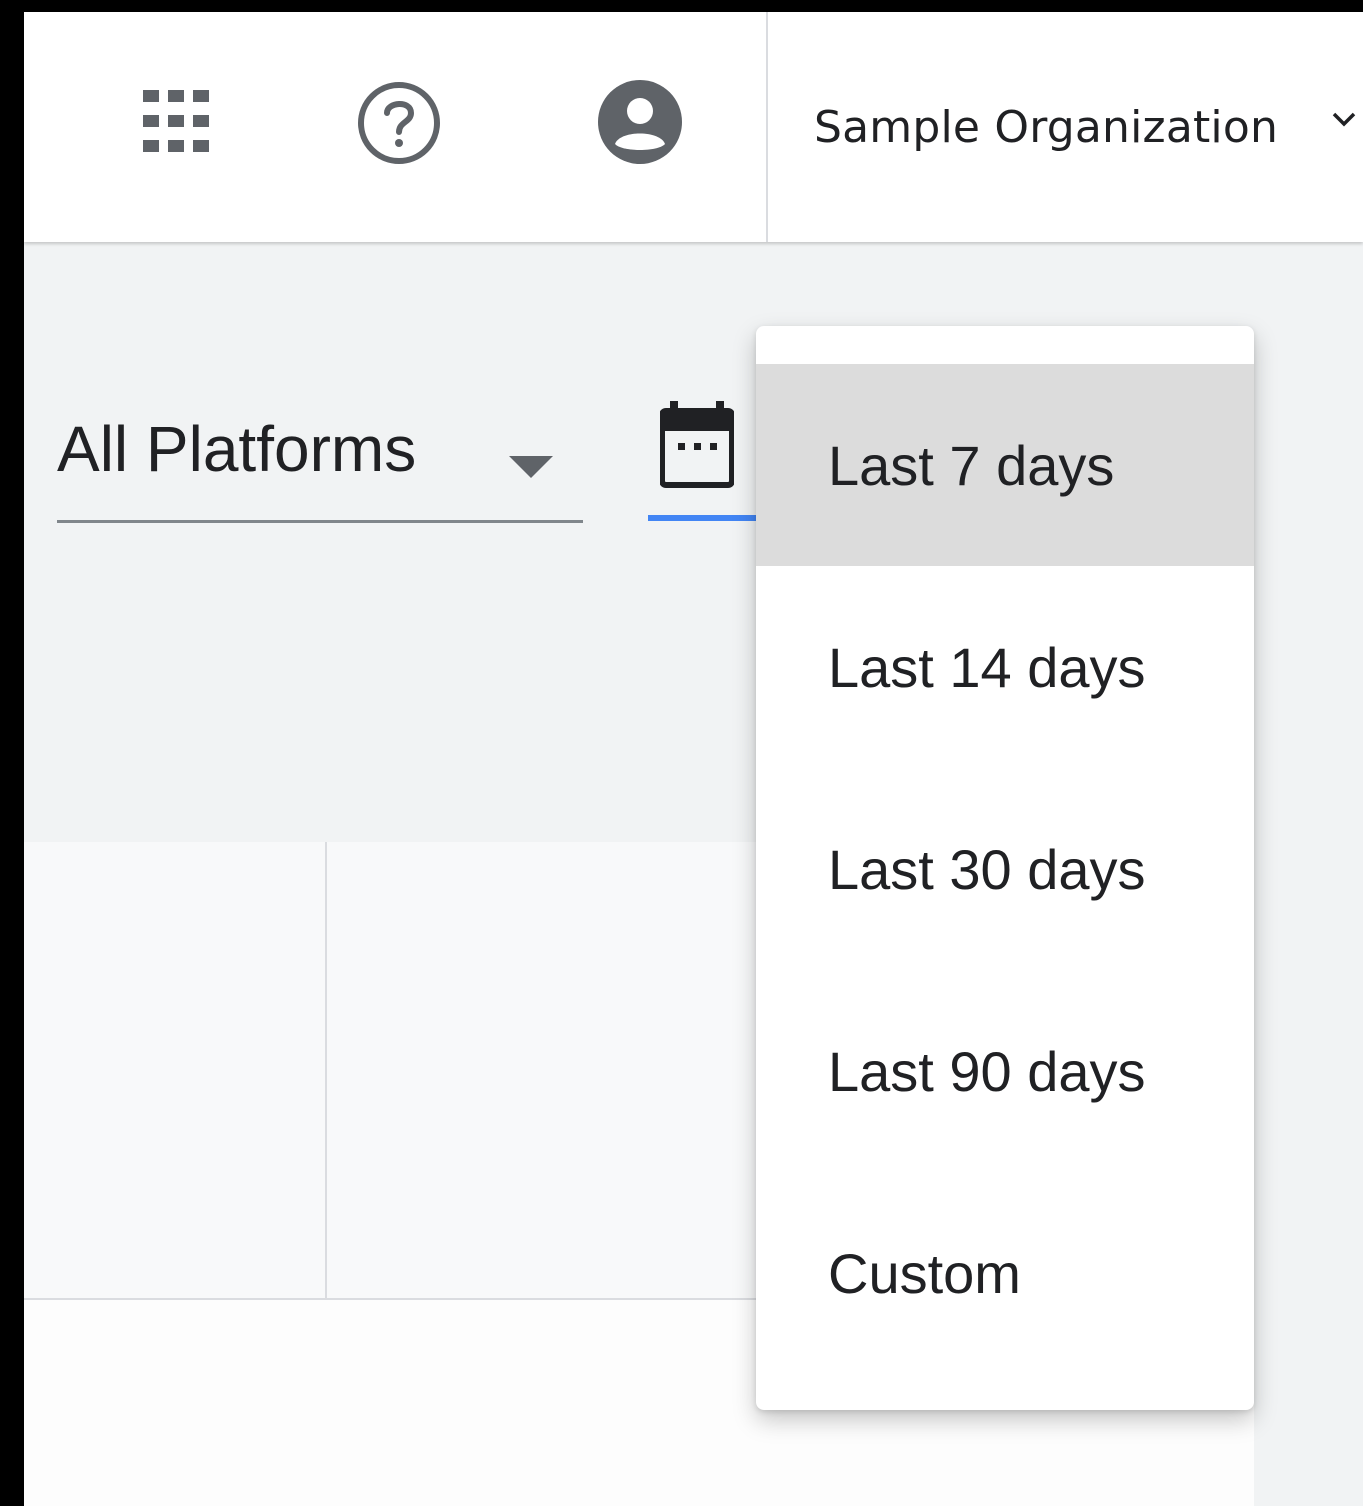 This screenshot has height=1506, width=1363. I want to click on menu-item-label: Last 90 days, so click(987, 1071).